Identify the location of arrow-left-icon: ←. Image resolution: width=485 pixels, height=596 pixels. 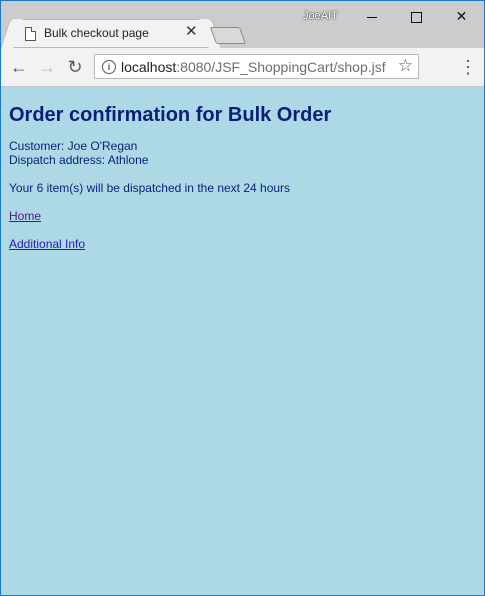
(19, 67).